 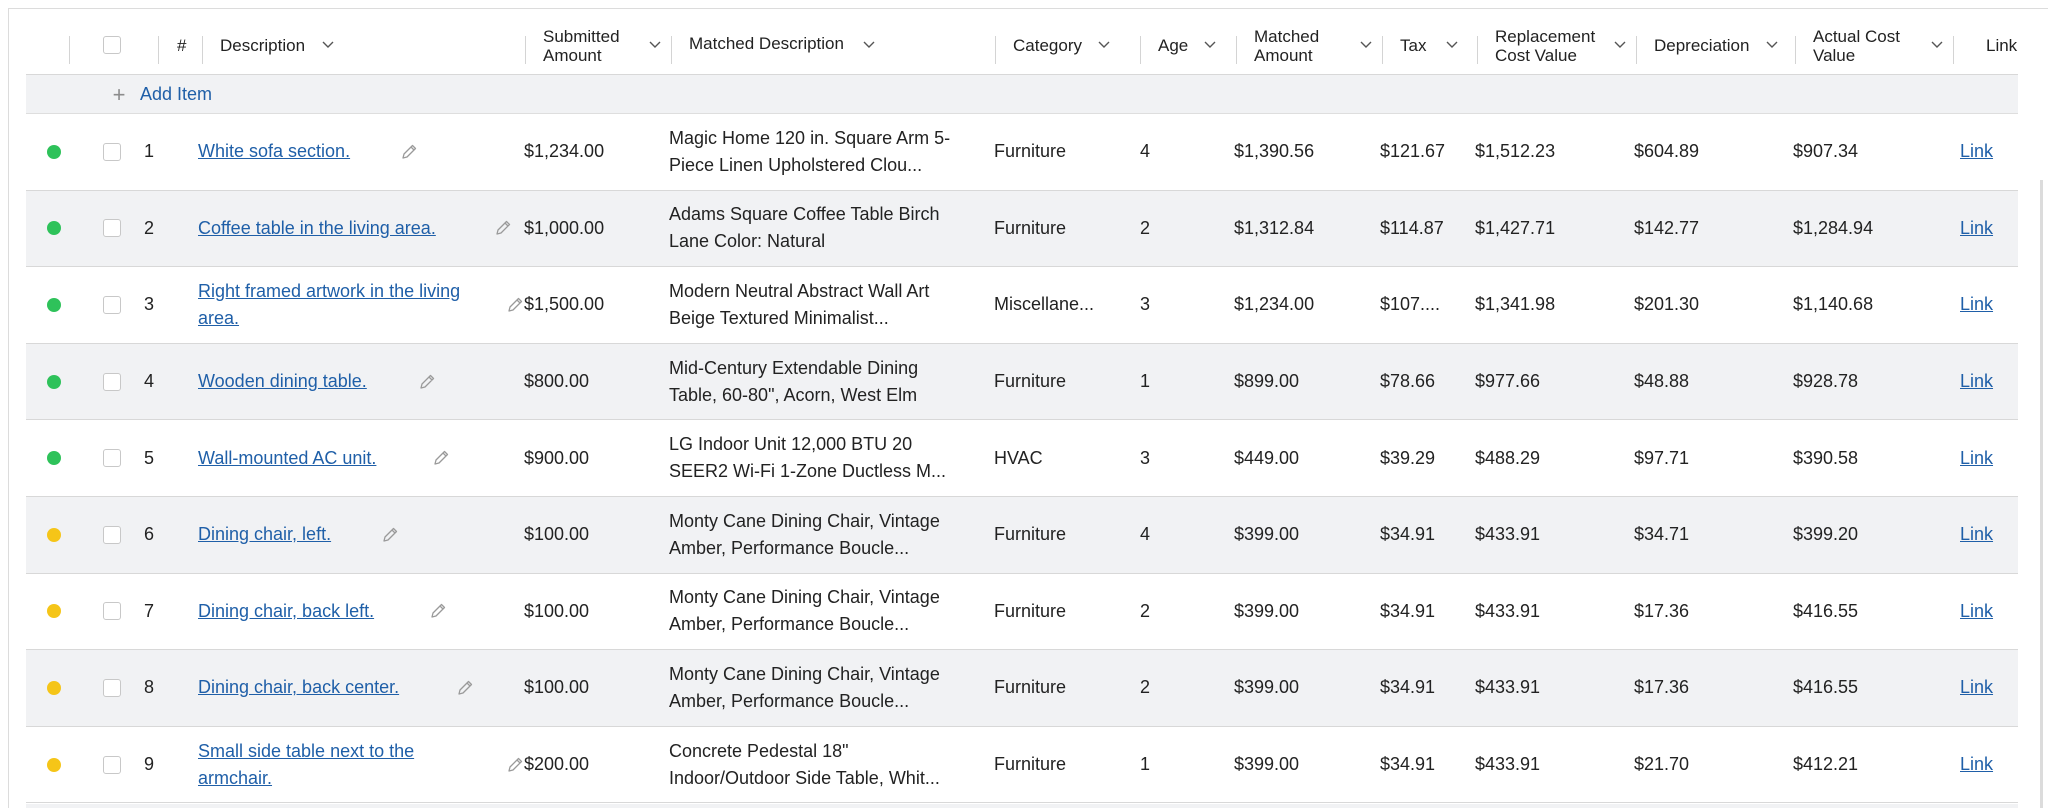 What do you see at coordinates (317, 228) in the screenshot?
I see `item-description-link: Coffee table in the living area.` at bounding box center [317, 228].